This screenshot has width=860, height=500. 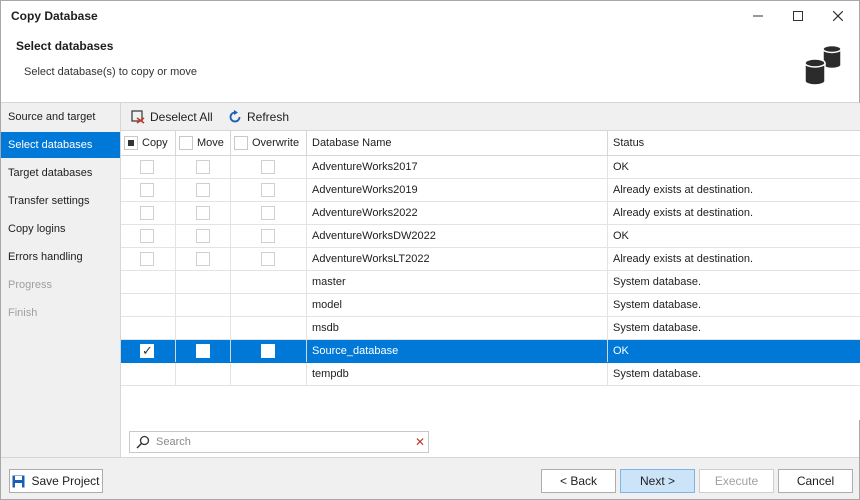 I want to click on table-row: master System database., so click(x=490, y=282).